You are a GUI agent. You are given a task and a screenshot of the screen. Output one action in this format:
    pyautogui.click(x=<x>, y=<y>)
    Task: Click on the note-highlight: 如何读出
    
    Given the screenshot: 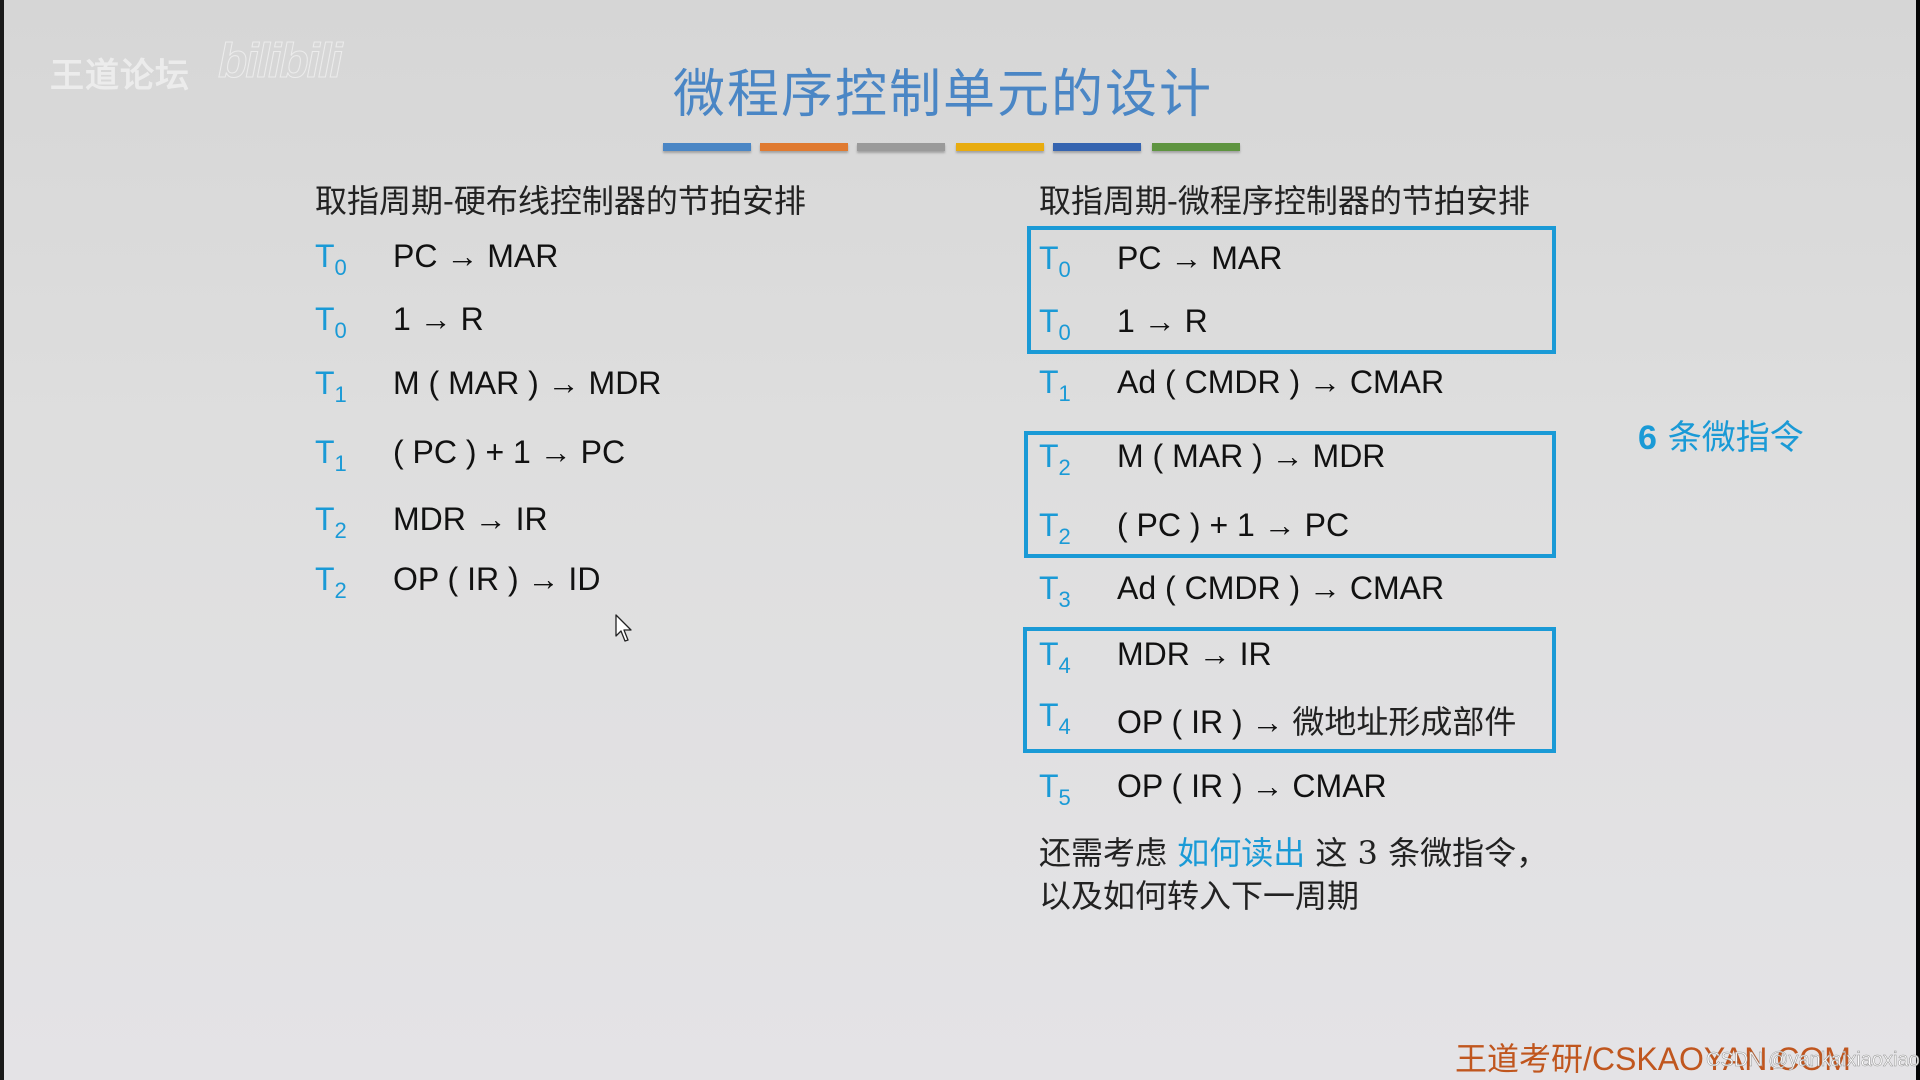 What is the action you would take?
    pyautogui.click(x=1241, y=853)
    